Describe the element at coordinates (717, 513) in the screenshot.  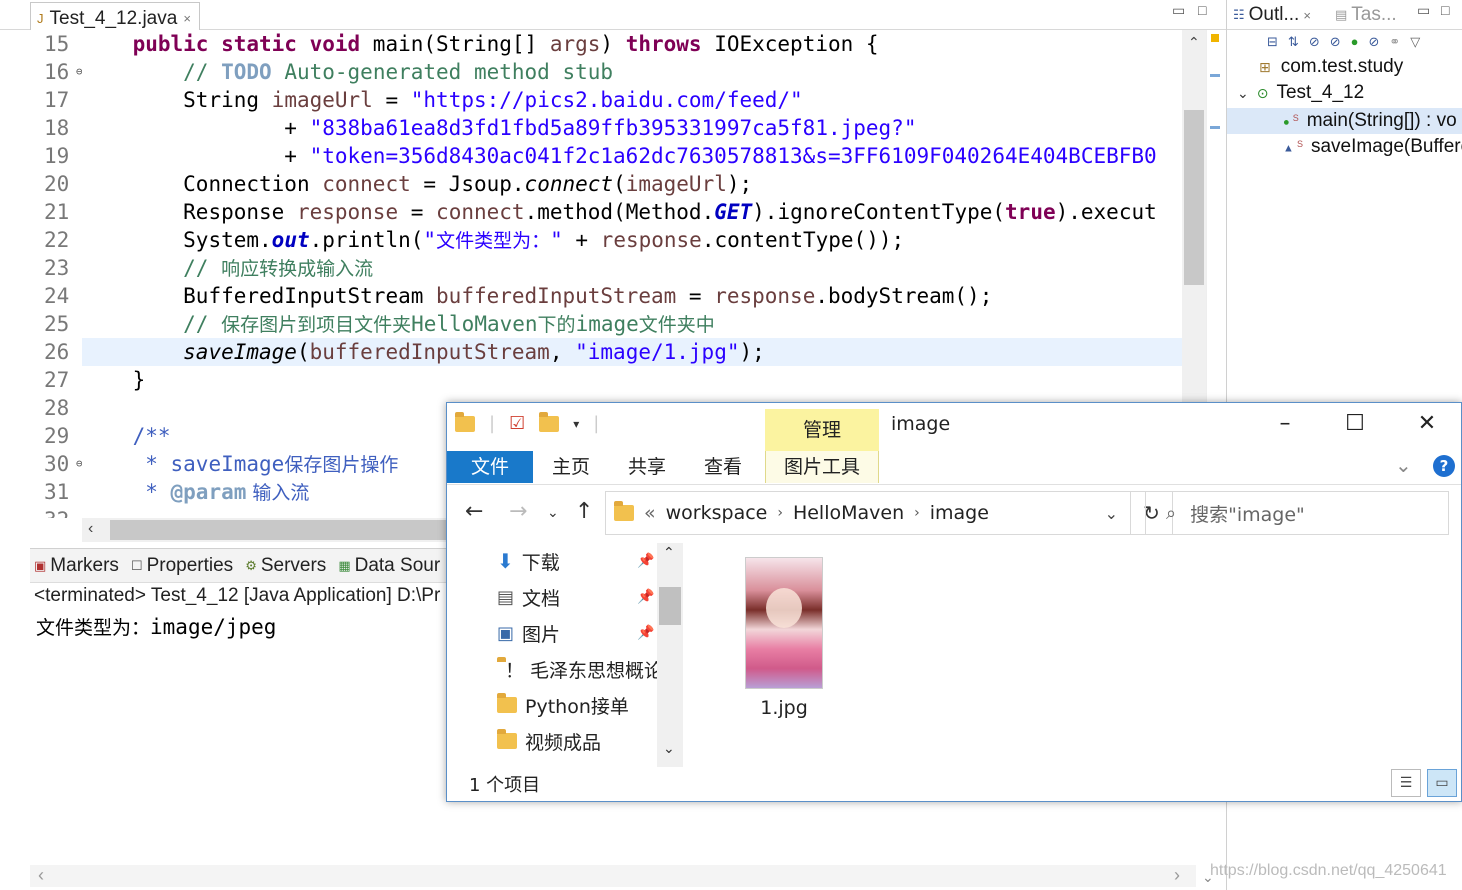
I see `breadcrumb-workspace: workspace` at that location.